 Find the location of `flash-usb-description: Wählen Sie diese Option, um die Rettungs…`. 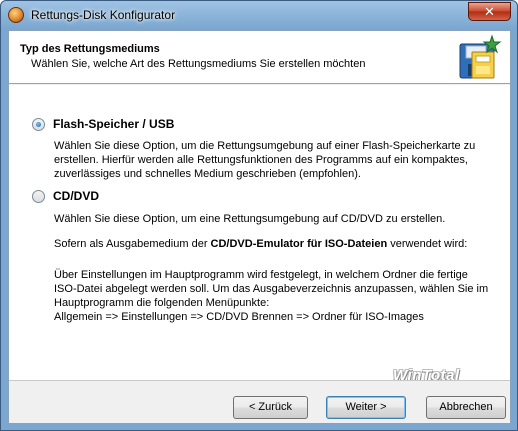

flash-usb-description: Wählen Sie diese Option, um die Rettungs… is located at coordinates (264, 160).